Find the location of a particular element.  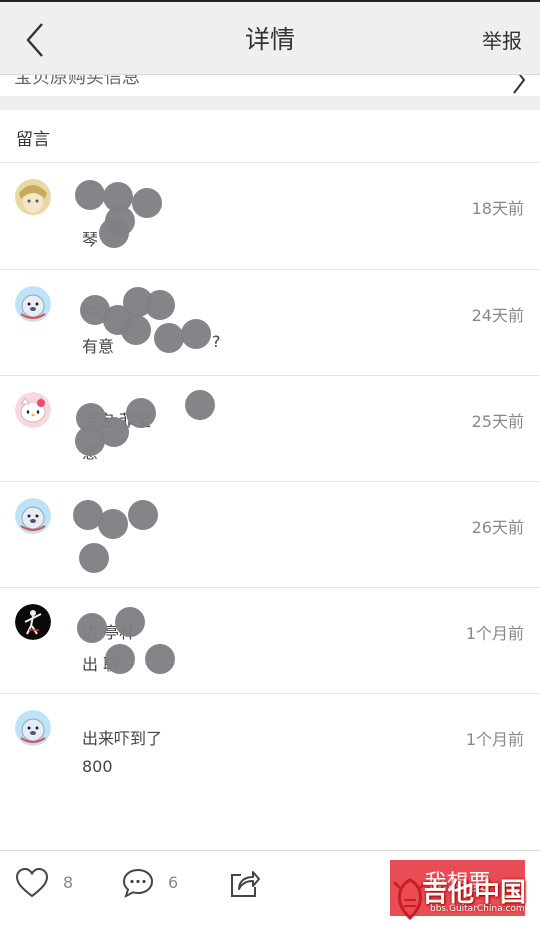

dancer-avatar is located at coordinates (33, 622).